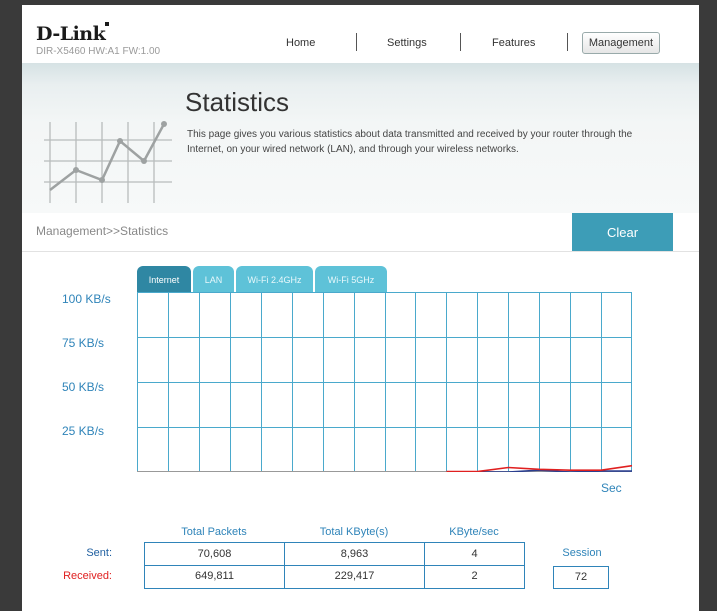 The width and height of the screenshot is (717, 611). Describe the element at coordinates (213, 279) in the screenshot. I see `tab-lan: LAN` at that location.